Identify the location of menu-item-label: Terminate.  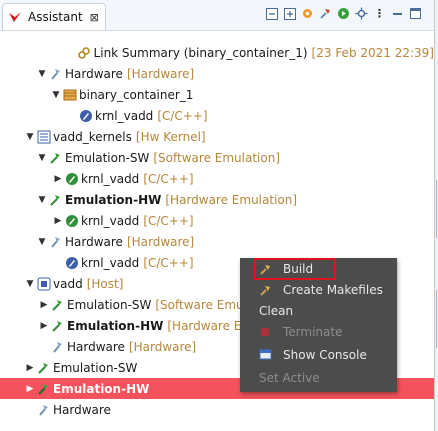
(313, 332).